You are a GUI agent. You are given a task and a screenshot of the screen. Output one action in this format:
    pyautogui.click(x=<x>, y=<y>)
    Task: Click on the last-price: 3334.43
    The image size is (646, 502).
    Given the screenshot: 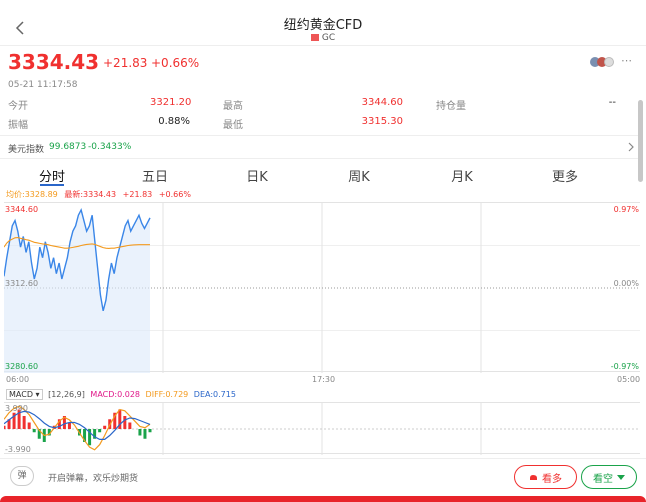 What is the action you would take?
    pyautogui.click(x=54, y=62)
    